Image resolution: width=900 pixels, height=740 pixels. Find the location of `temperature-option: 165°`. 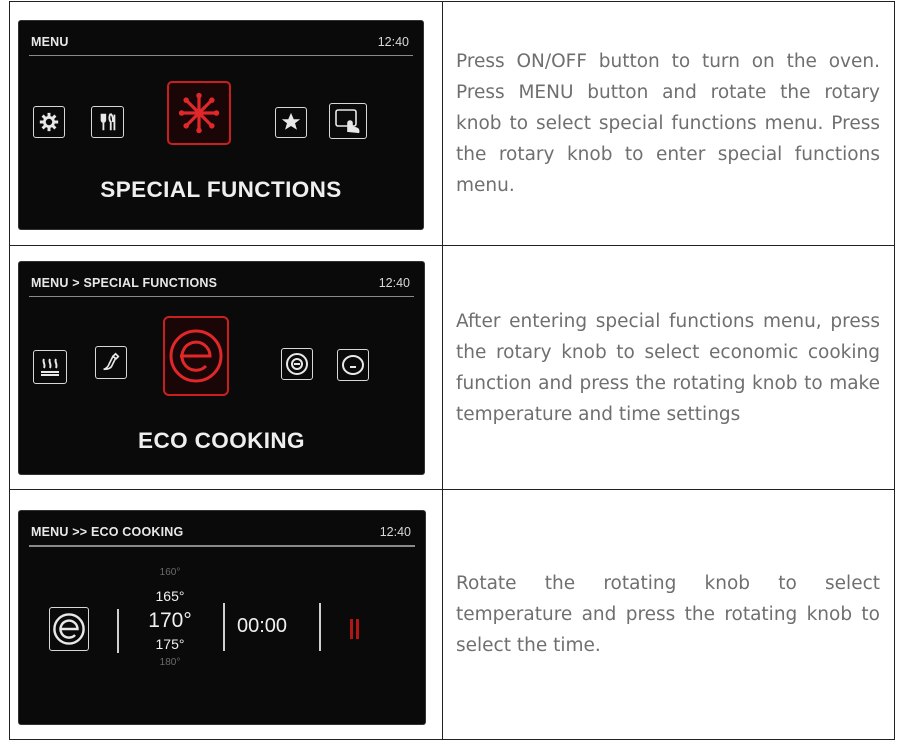

temperature-option: 165° is located at coordinates (170, 596).